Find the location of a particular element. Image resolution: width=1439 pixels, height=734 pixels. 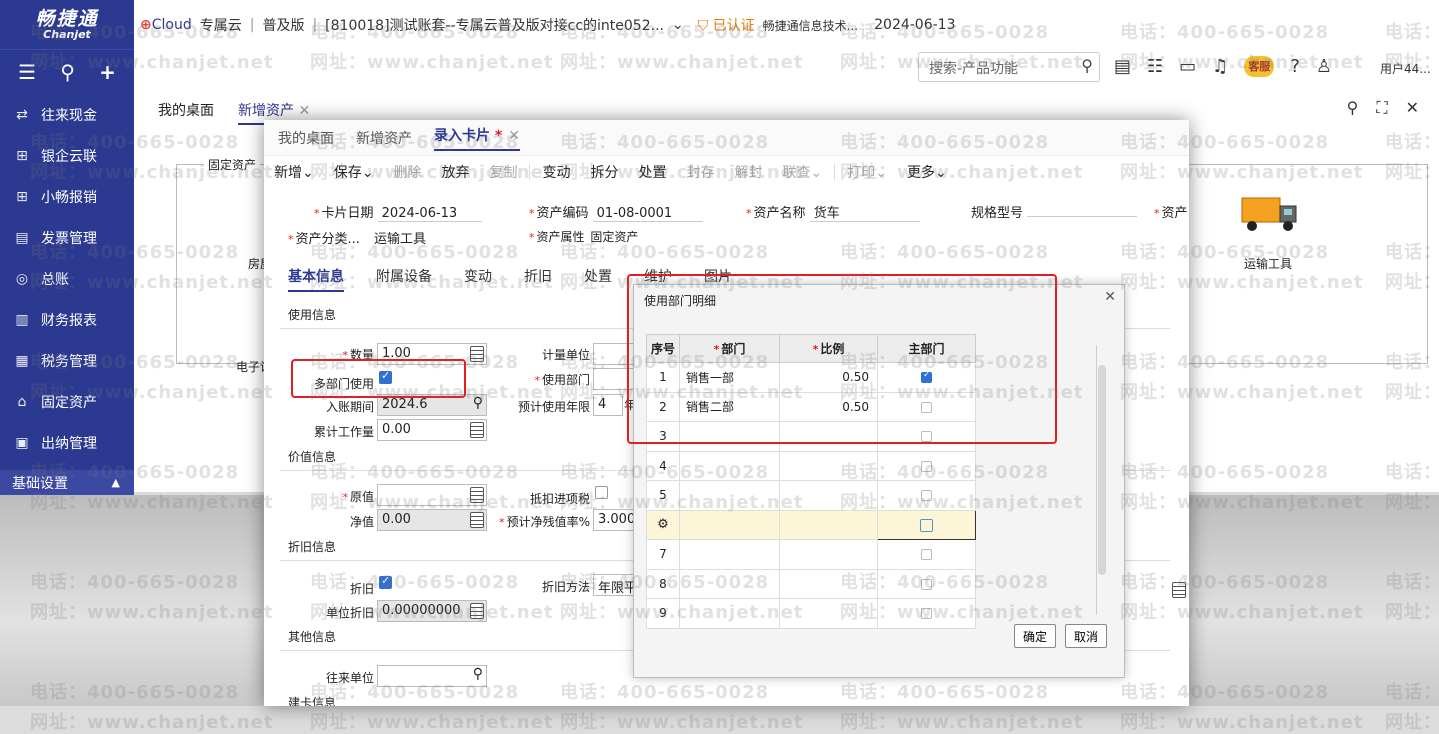

sidebar-item-0: ⇄ 往来现金 is located at coordinates (67, 114).